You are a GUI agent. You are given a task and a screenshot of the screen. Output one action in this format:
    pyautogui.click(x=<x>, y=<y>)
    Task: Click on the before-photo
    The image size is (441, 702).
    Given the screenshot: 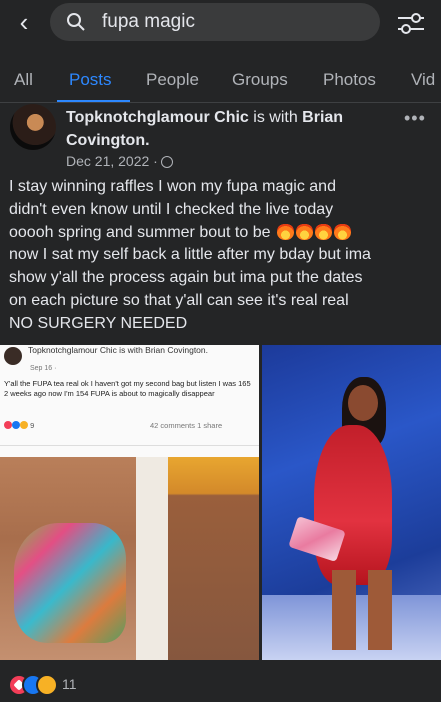 What is the action you would take?
    pyautogui.click(x=68, y=558)
    